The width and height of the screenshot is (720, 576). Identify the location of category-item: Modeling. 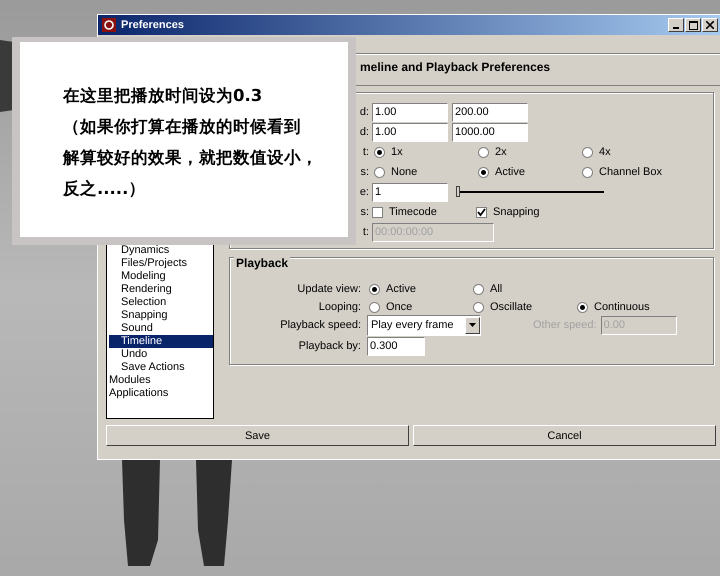
(161, 276).